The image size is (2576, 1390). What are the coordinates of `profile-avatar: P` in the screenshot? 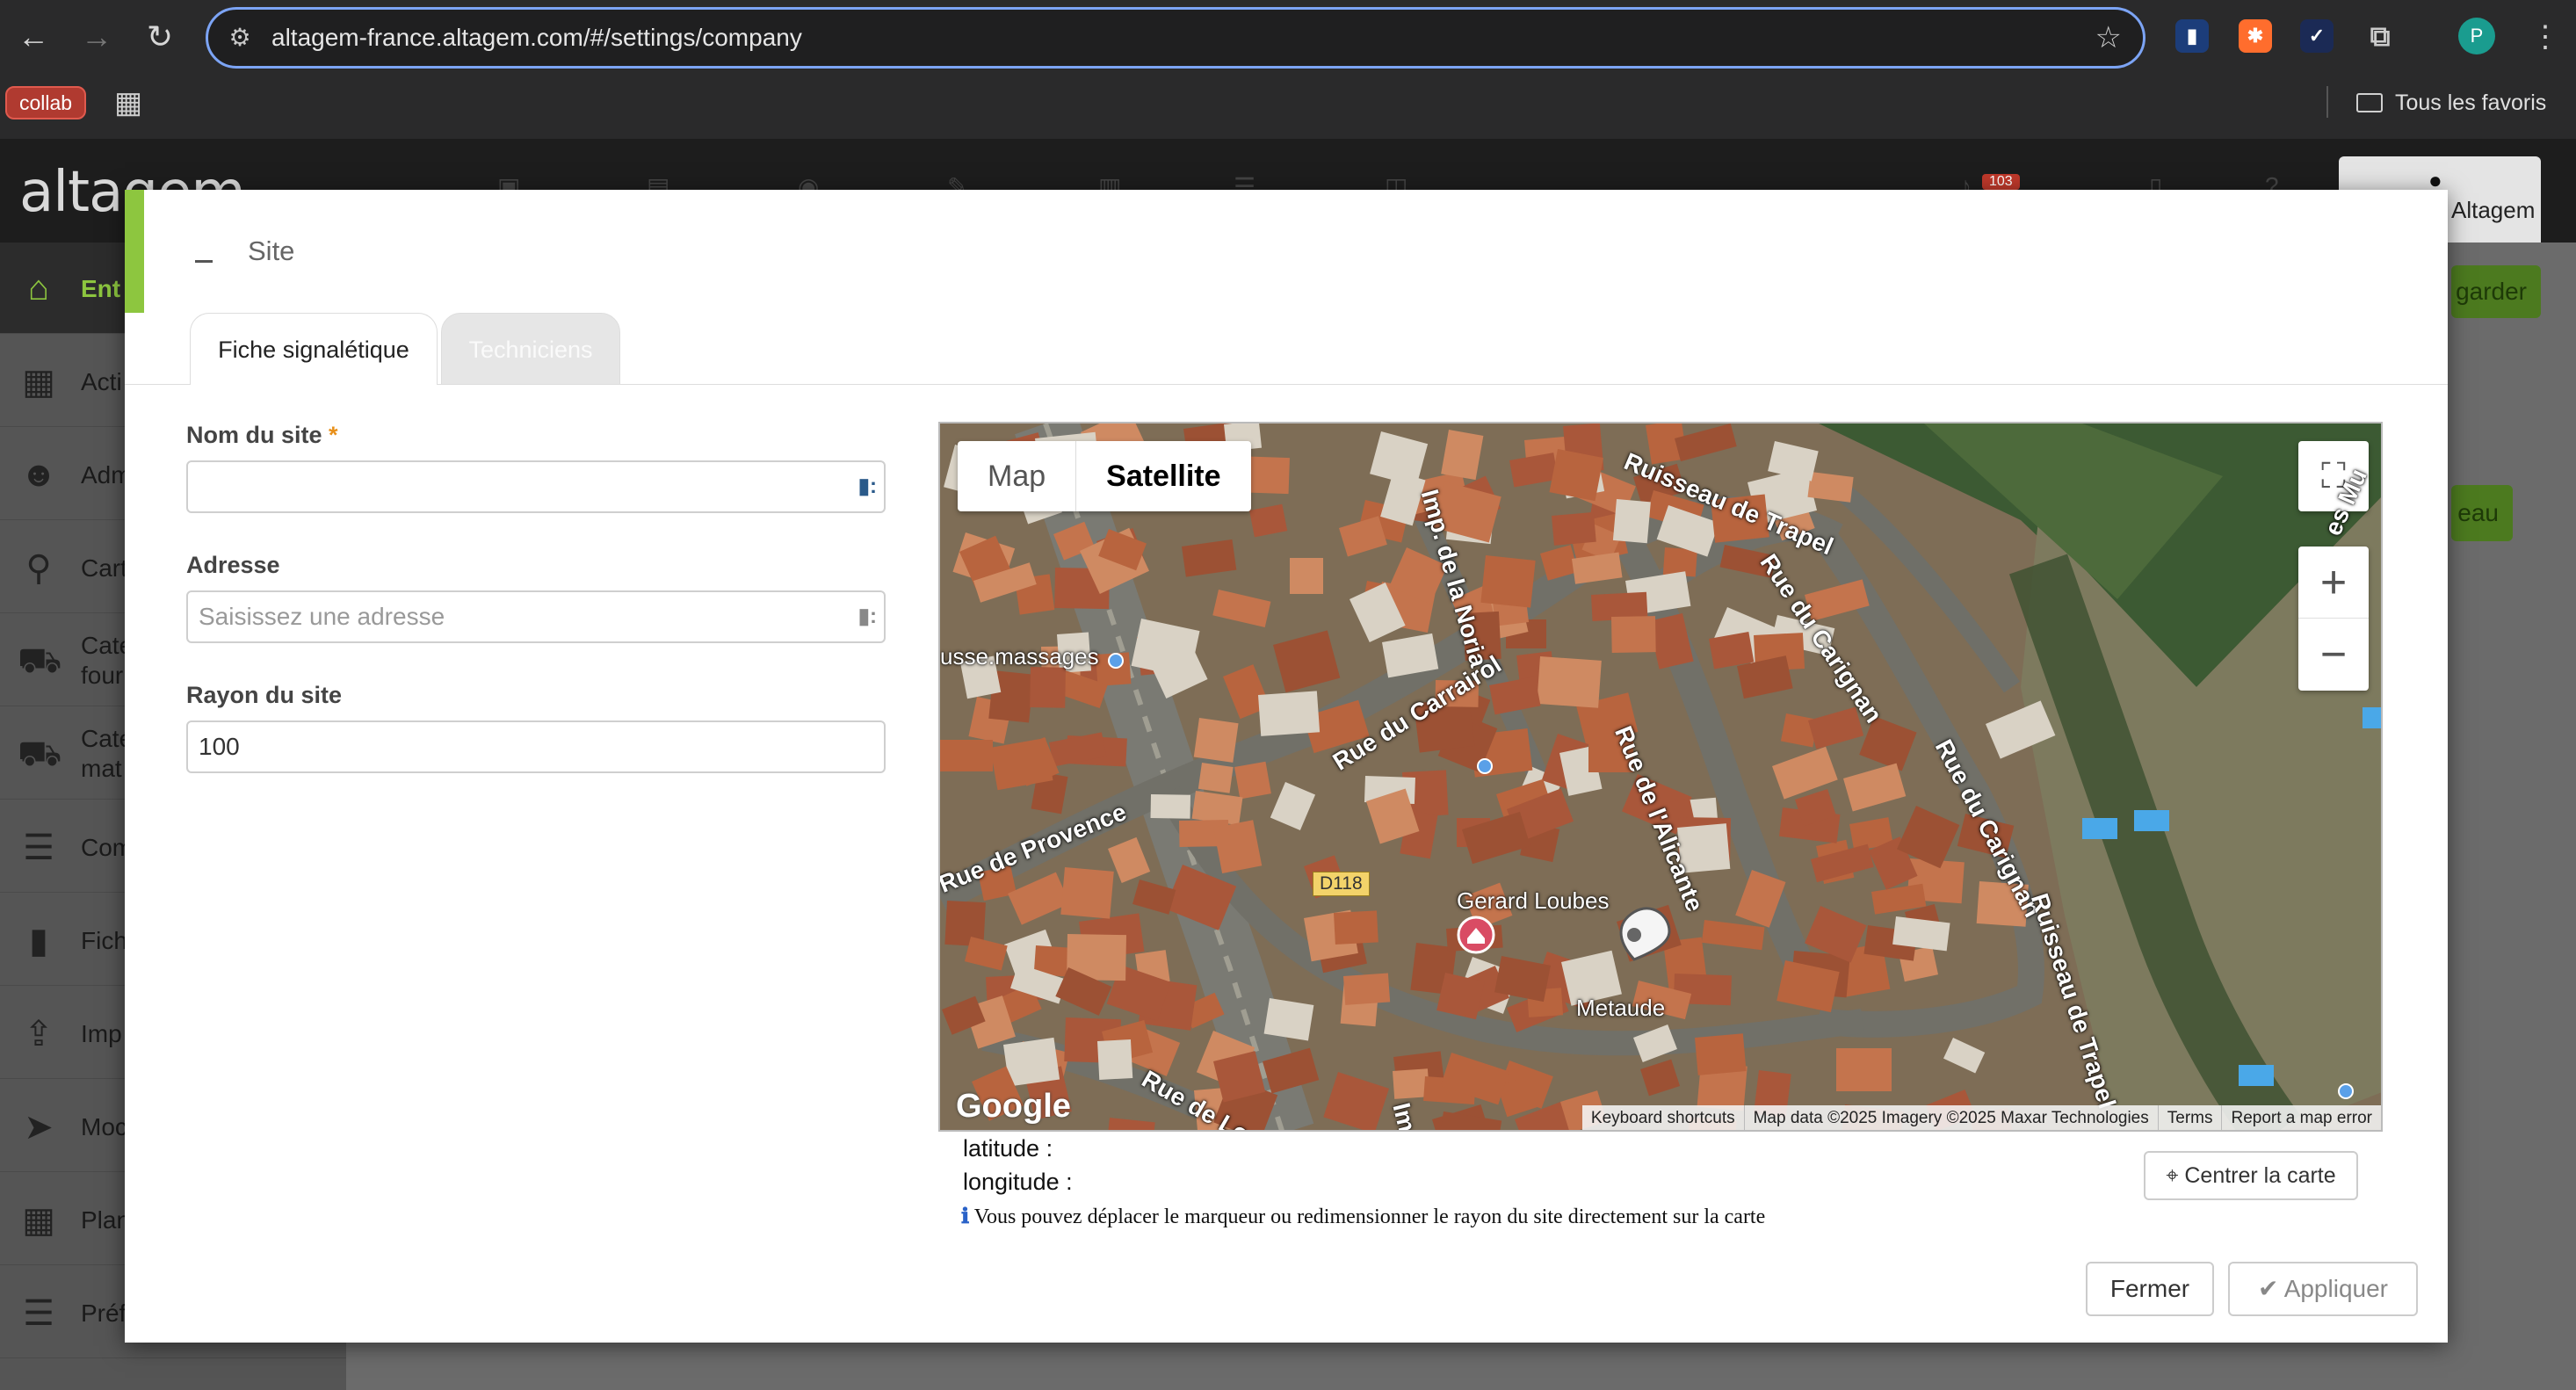 It's located at (2476, 36).